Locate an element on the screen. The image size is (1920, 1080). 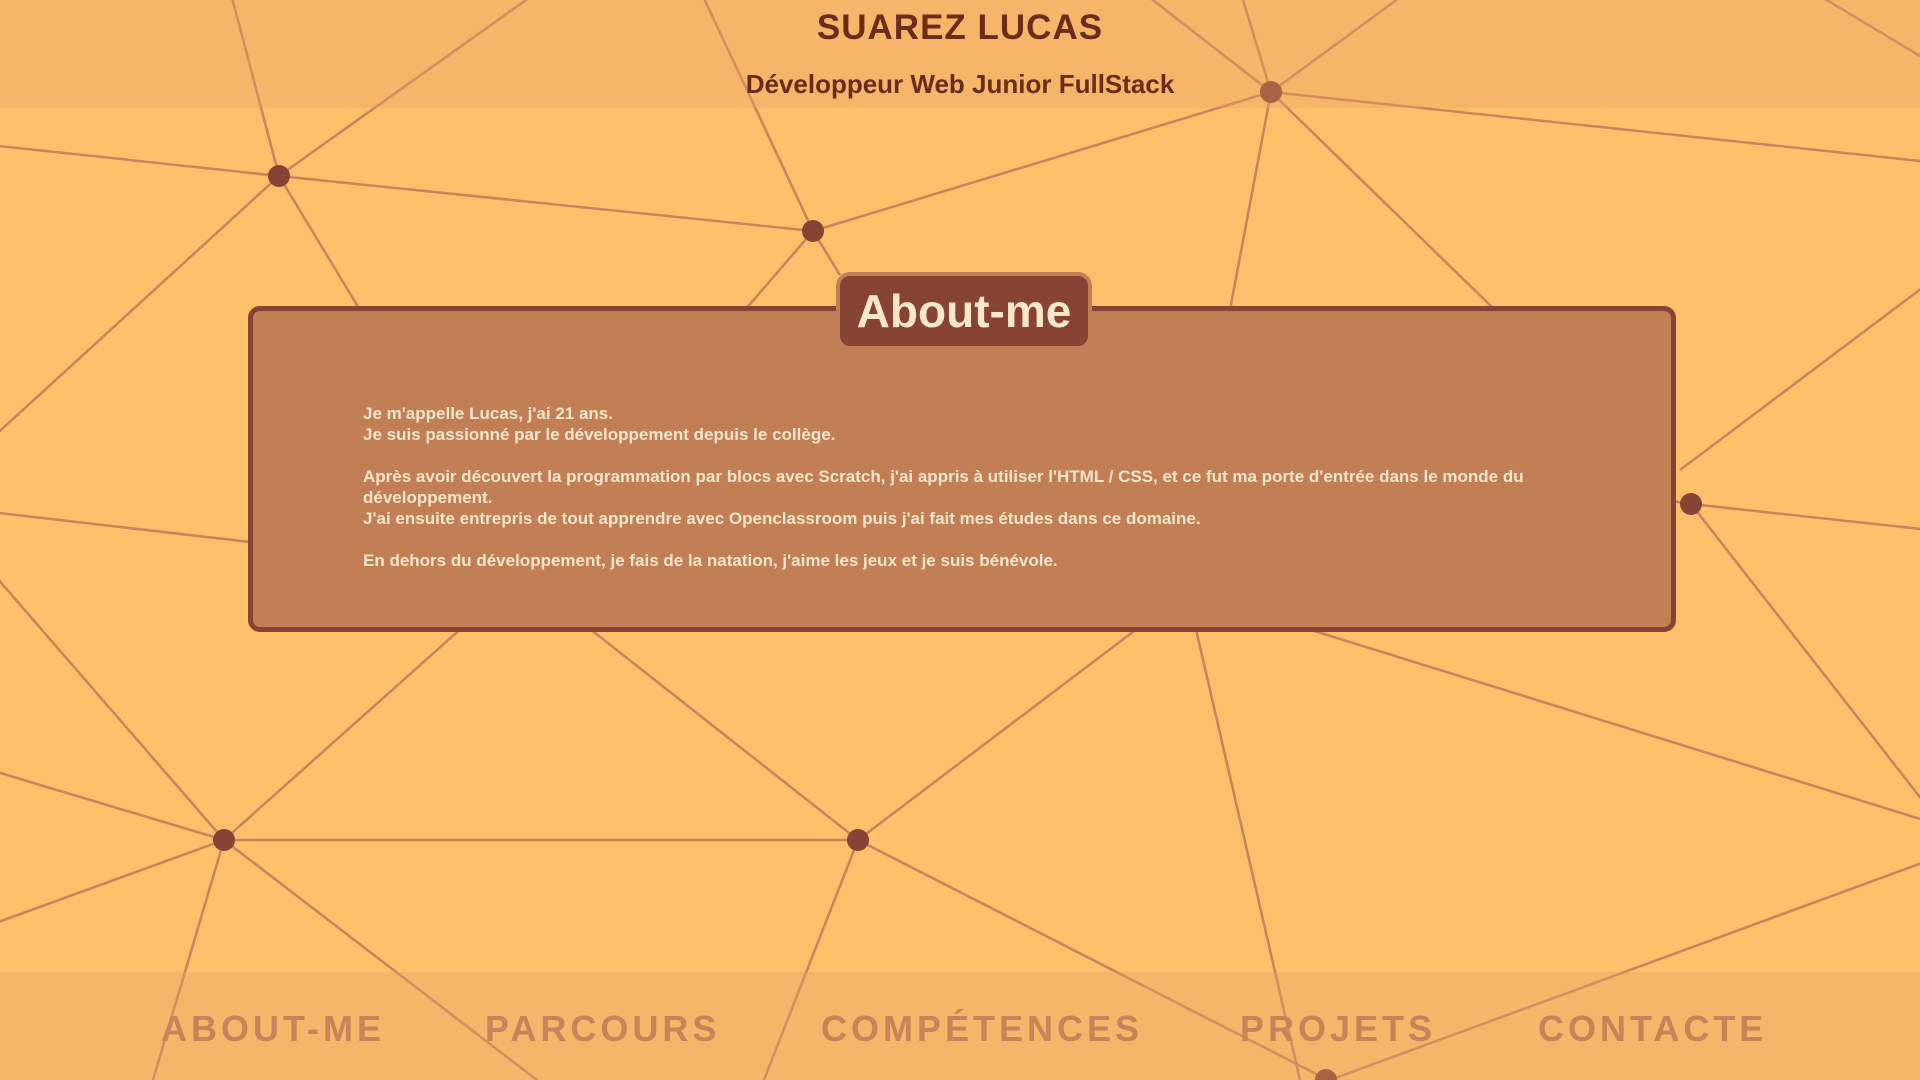
nav-item-about-me: ABOUT-ME is located at coordinates (273, 1029).